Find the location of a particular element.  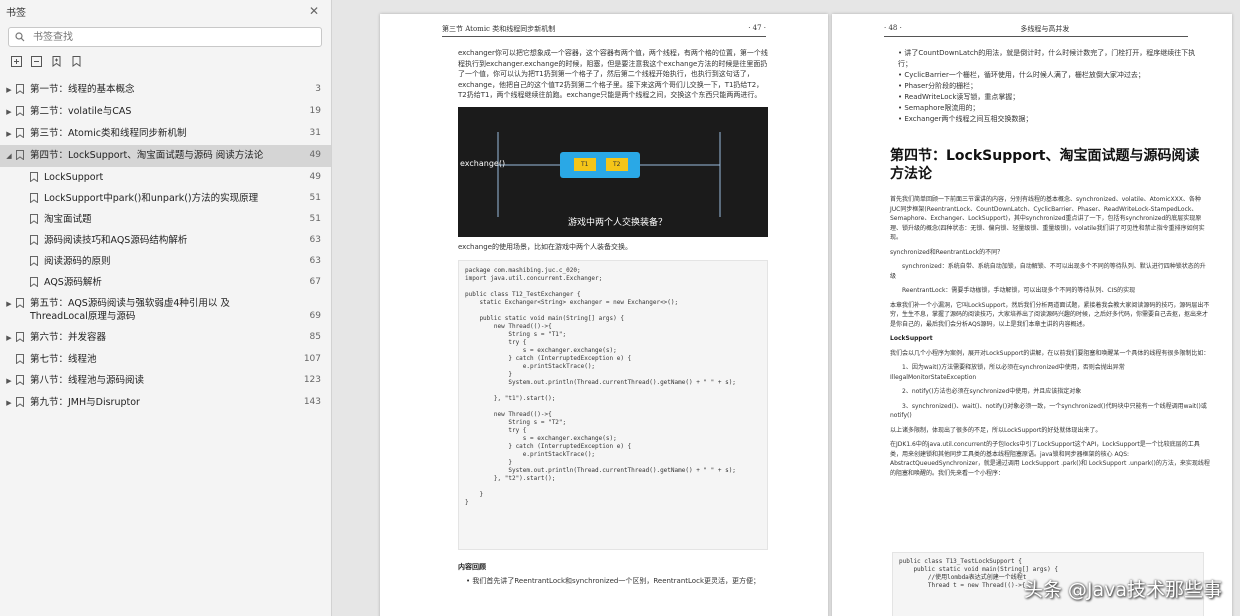

code-line: }, "t1").start(); is located at coordinates (510, 398).